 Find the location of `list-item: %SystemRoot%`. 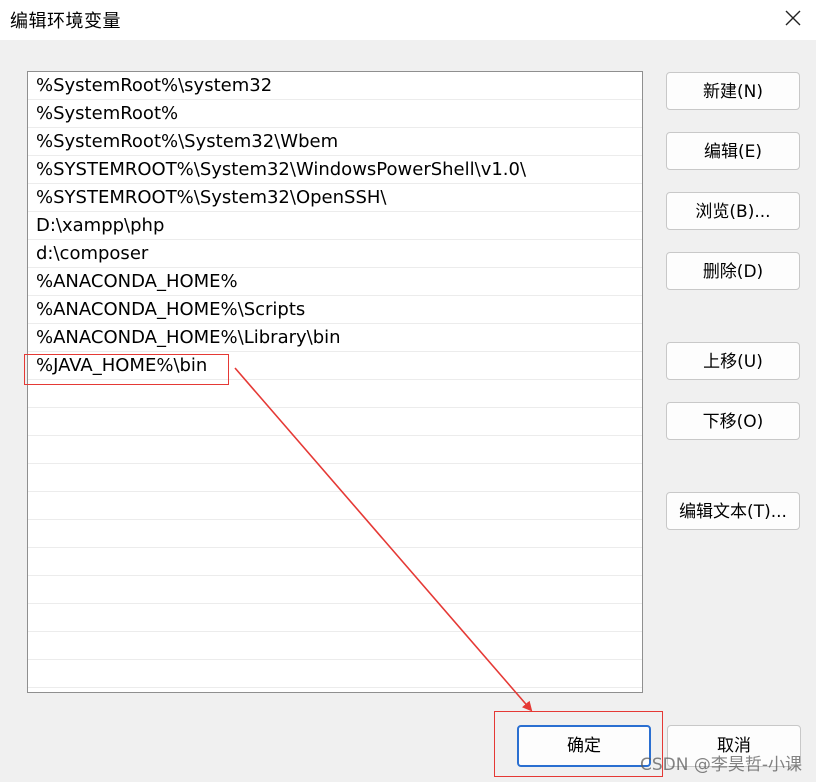

list-item: %SystemRoot% is located at coordinates (335, 114).